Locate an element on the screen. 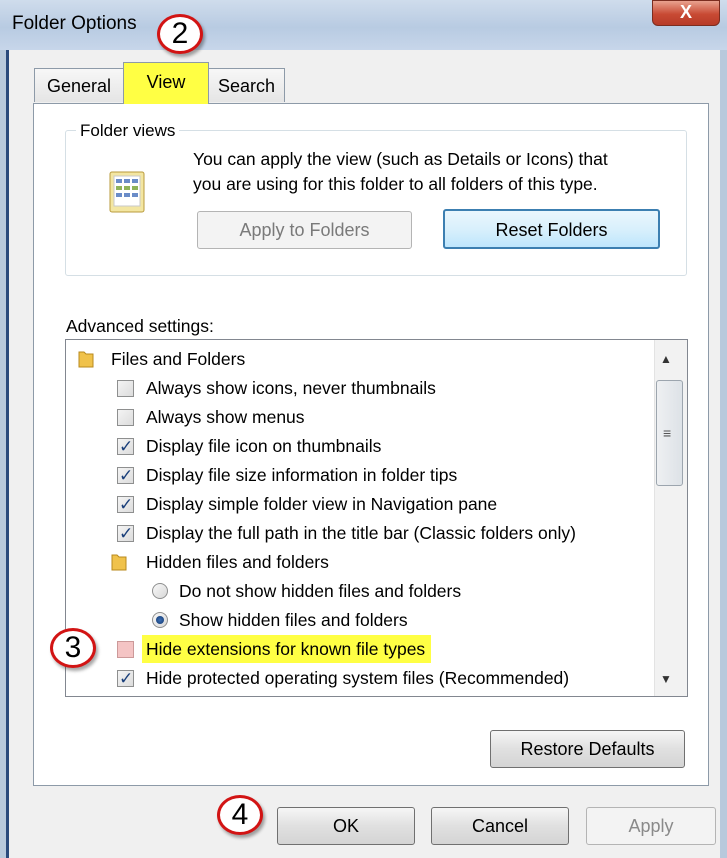 This screenshot has width=727, height=858. tab-view: View is located at coordinates (166, 83).